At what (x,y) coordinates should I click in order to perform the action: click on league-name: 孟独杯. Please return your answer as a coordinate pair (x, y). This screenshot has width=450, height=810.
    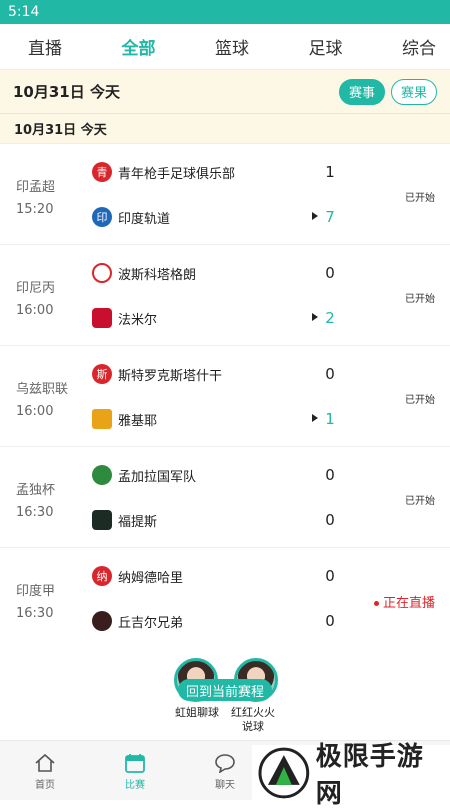
    Looking at the image, I should click on (36, 490).